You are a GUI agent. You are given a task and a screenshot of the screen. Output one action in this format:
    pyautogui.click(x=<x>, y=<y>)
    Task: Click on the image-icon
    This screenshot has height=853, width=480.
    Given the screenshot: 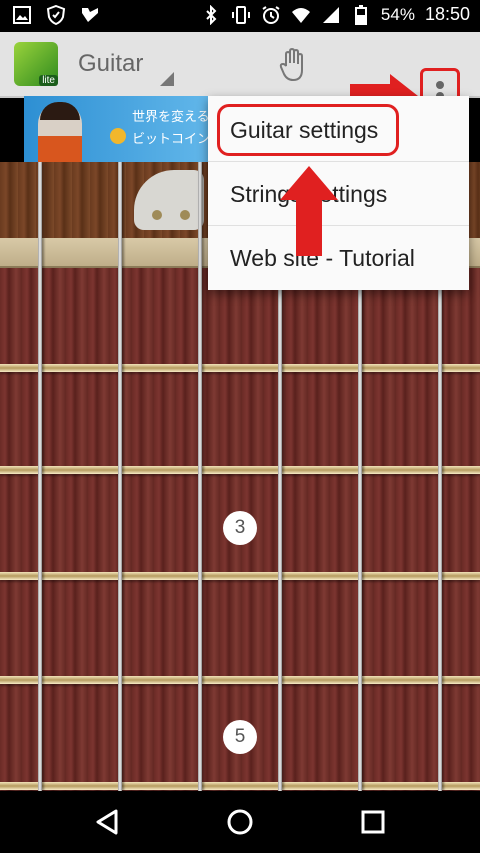 What is the action you would take?
    pyautogui.click(x=22, y=15)
    